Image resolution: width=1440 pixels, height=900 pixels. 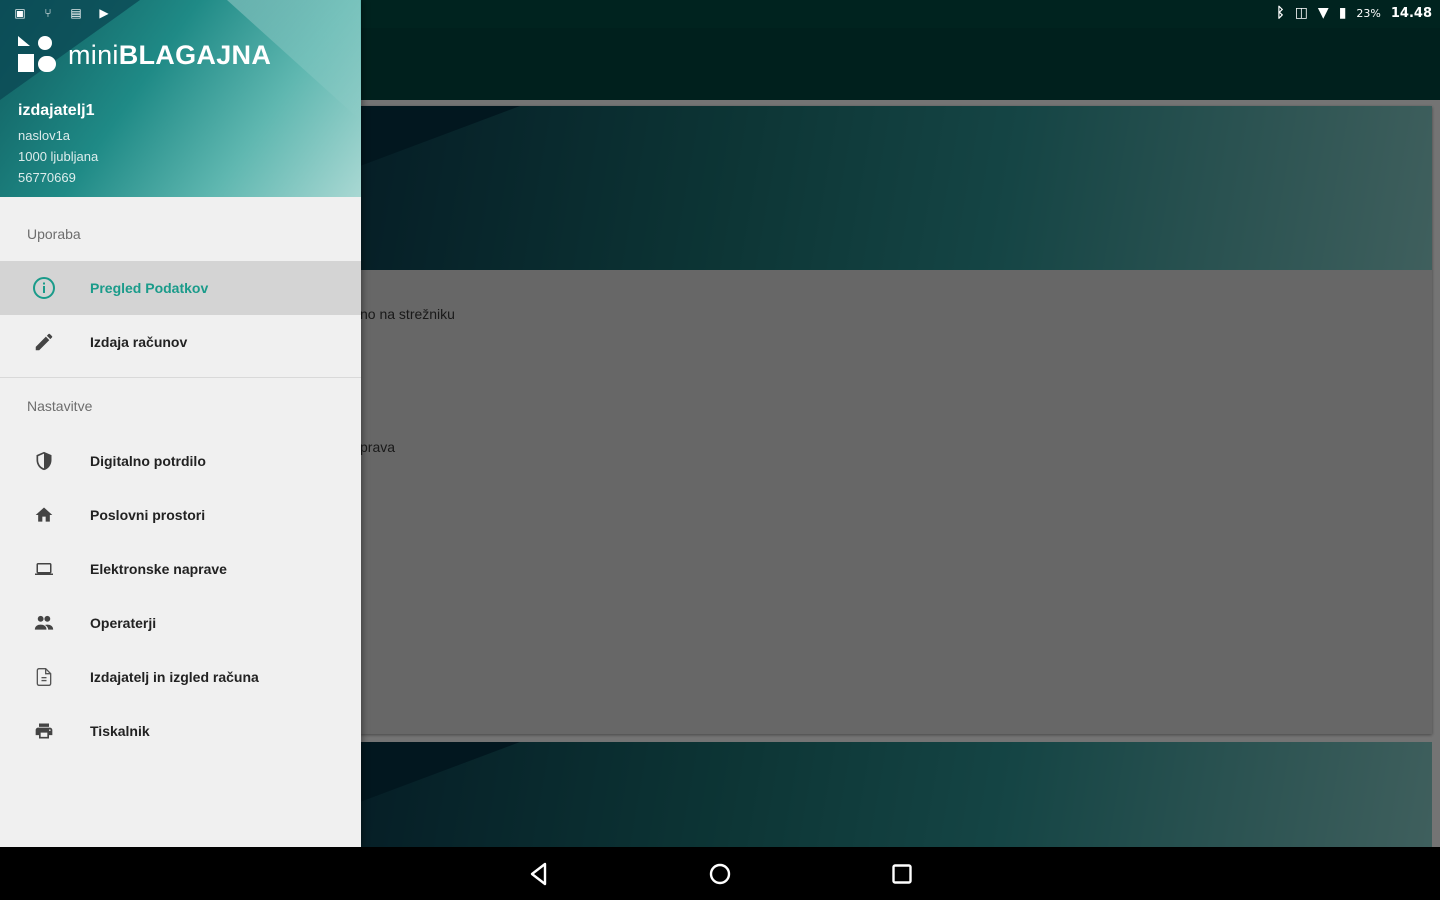 What do you see at coordinates (60, 406) in the screenshot?
I see `section-title-nastavitve: Nastavitve` at bounding box center [60, 406].